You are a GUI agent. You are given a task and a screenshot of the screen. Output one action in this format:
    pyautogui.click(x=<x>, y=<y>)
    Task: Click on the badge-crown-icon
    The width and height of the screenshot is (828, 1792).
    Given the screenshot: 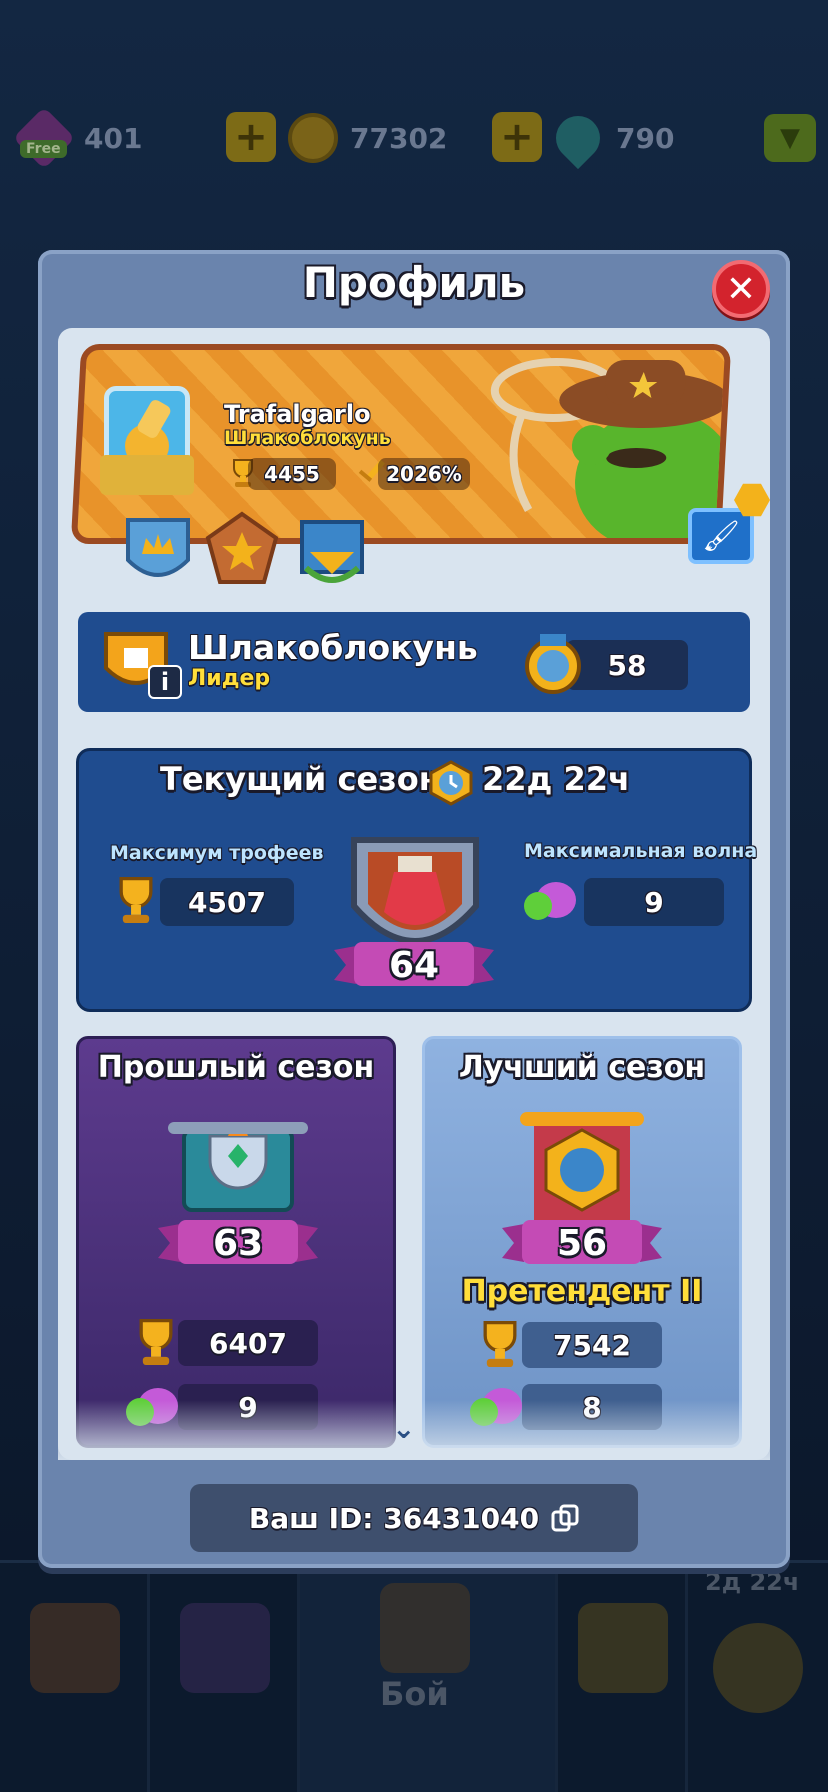 What is the action you would take?
    pyautogui.click(x=158, y=547)
    